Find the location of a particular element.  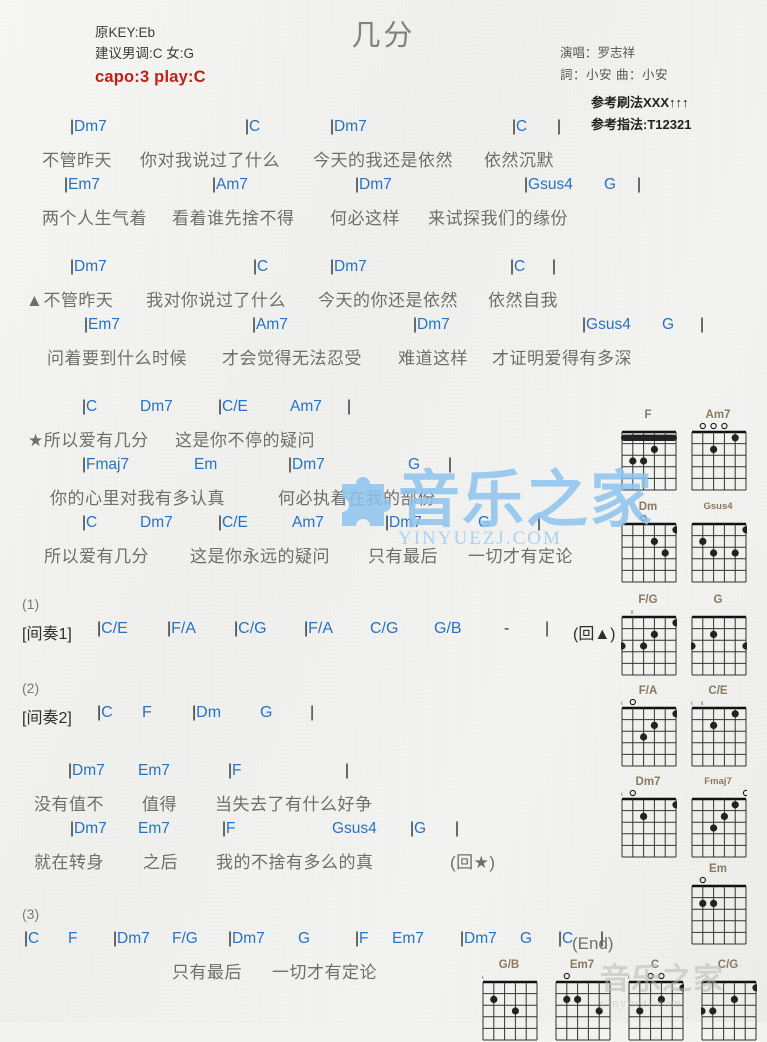

chord-diagram-Em: Em is located at coordinates (718, 904).